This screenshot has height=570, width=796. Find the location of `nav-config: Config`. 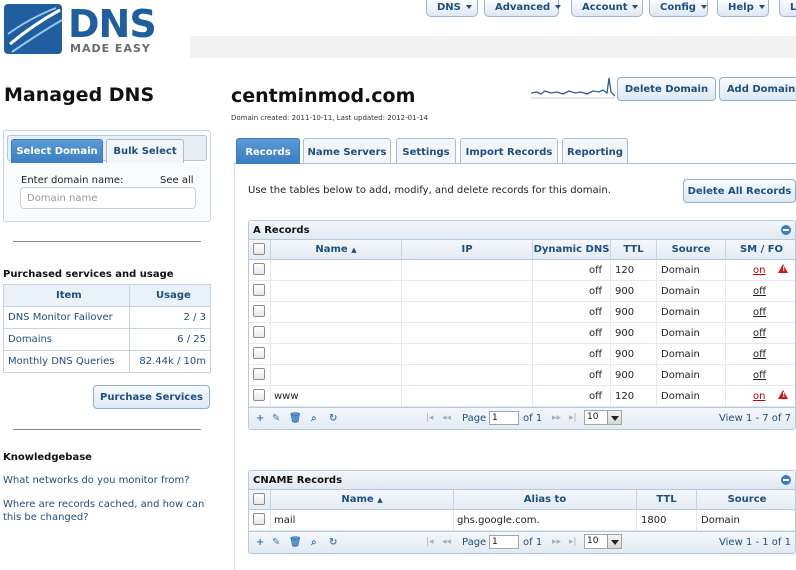

nav-config: Config is located at coordinates (678, 8).